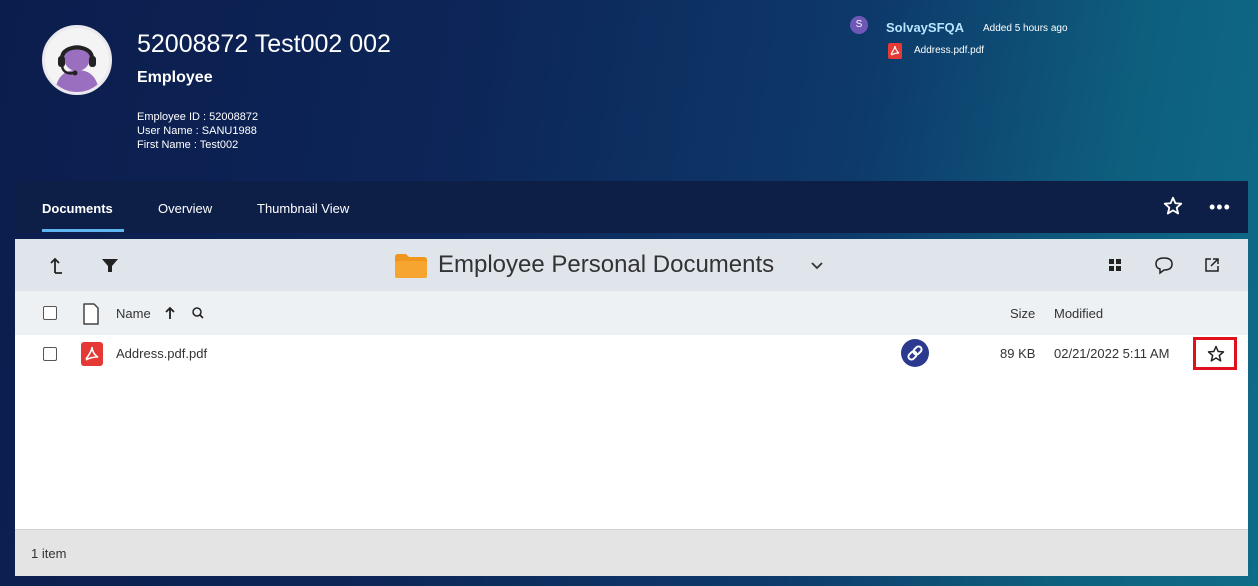 The image size is (1258, 586). Describe the element at coordinates (91, 316) in the screenshot. I see `file-icon` at that location.